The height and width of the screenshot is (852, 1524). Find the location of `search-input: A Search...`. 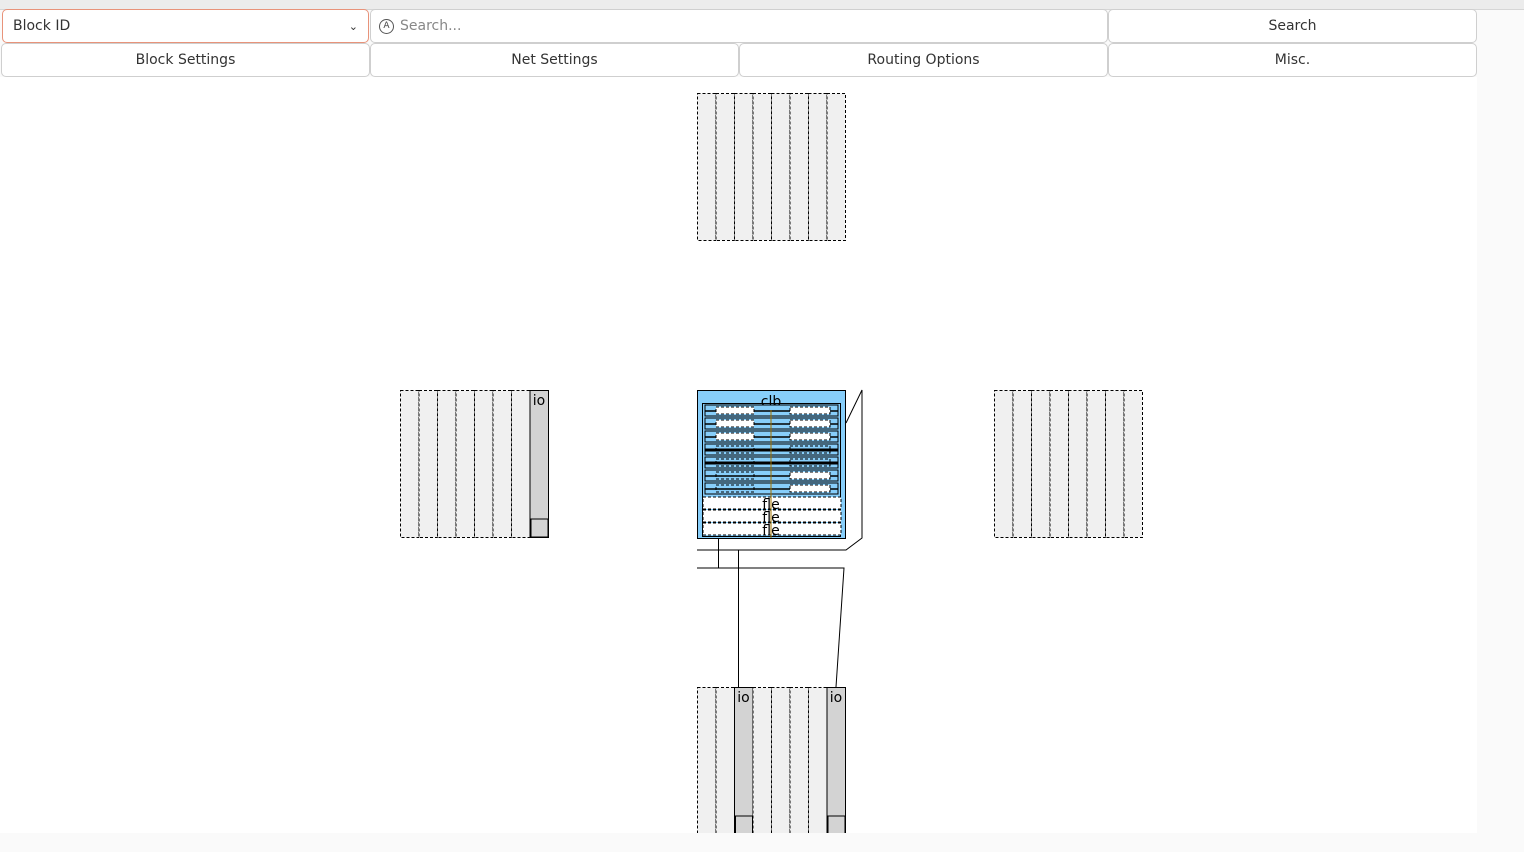

search-input: A Search... is located at coordinates (739, 26).